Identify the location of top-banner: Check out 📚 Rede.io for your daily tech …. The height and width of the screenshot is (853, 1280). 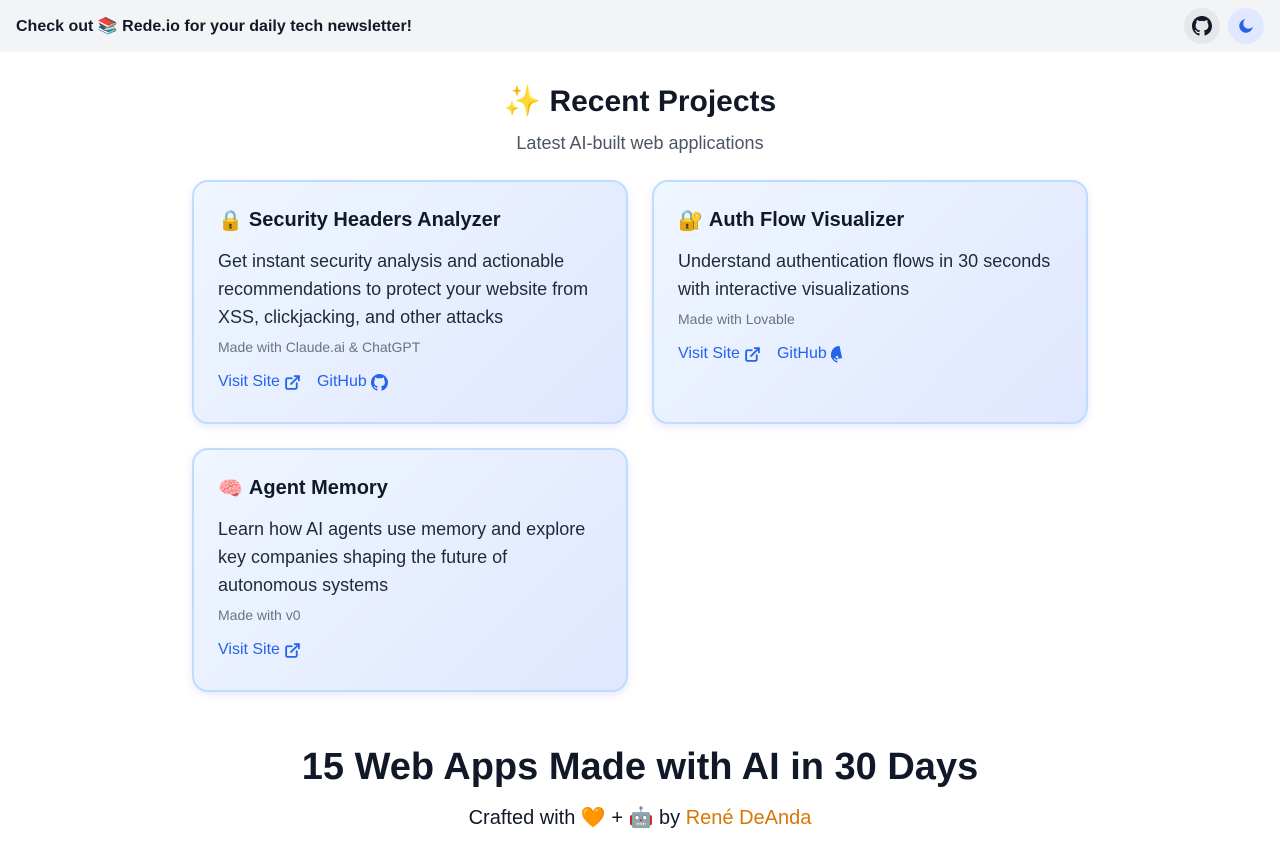
(640, 26).